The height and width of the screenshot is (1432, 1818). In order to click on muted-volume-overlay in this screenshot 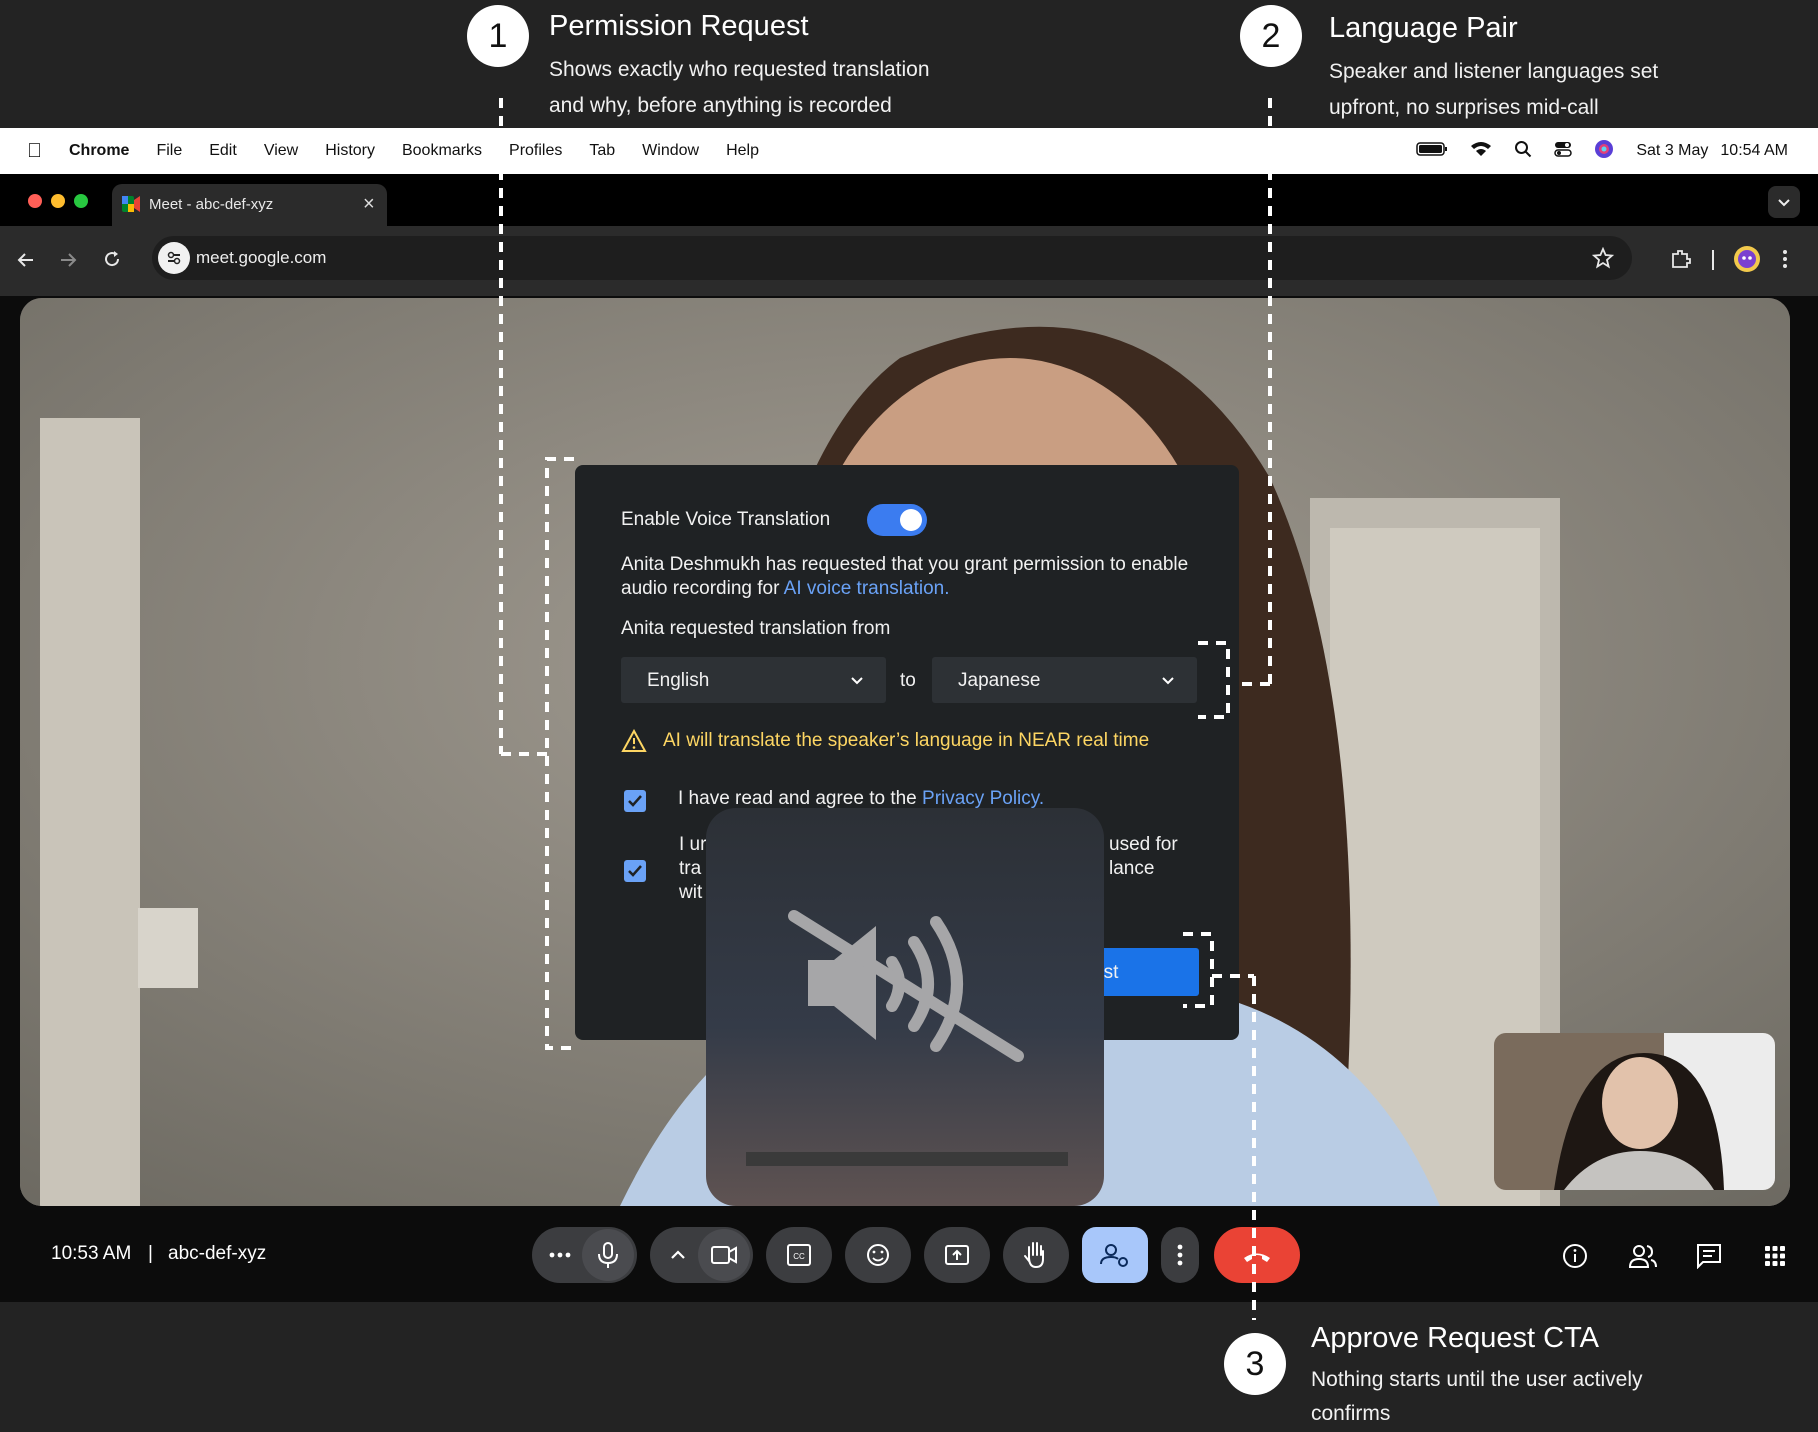, I will do `click(905, 1007)`.